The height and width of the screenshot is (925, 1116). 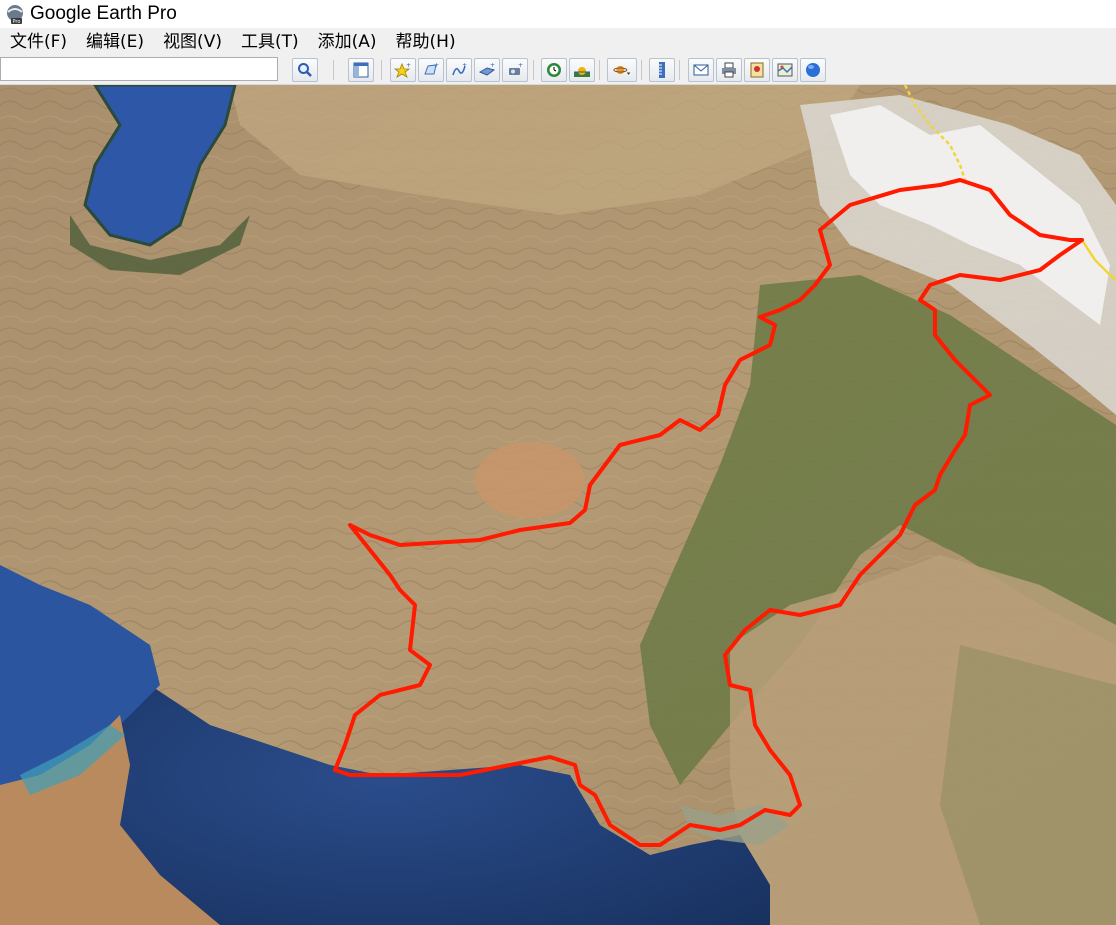 I want to click on add-placemark-icon: +, so click(x=402, y=70).